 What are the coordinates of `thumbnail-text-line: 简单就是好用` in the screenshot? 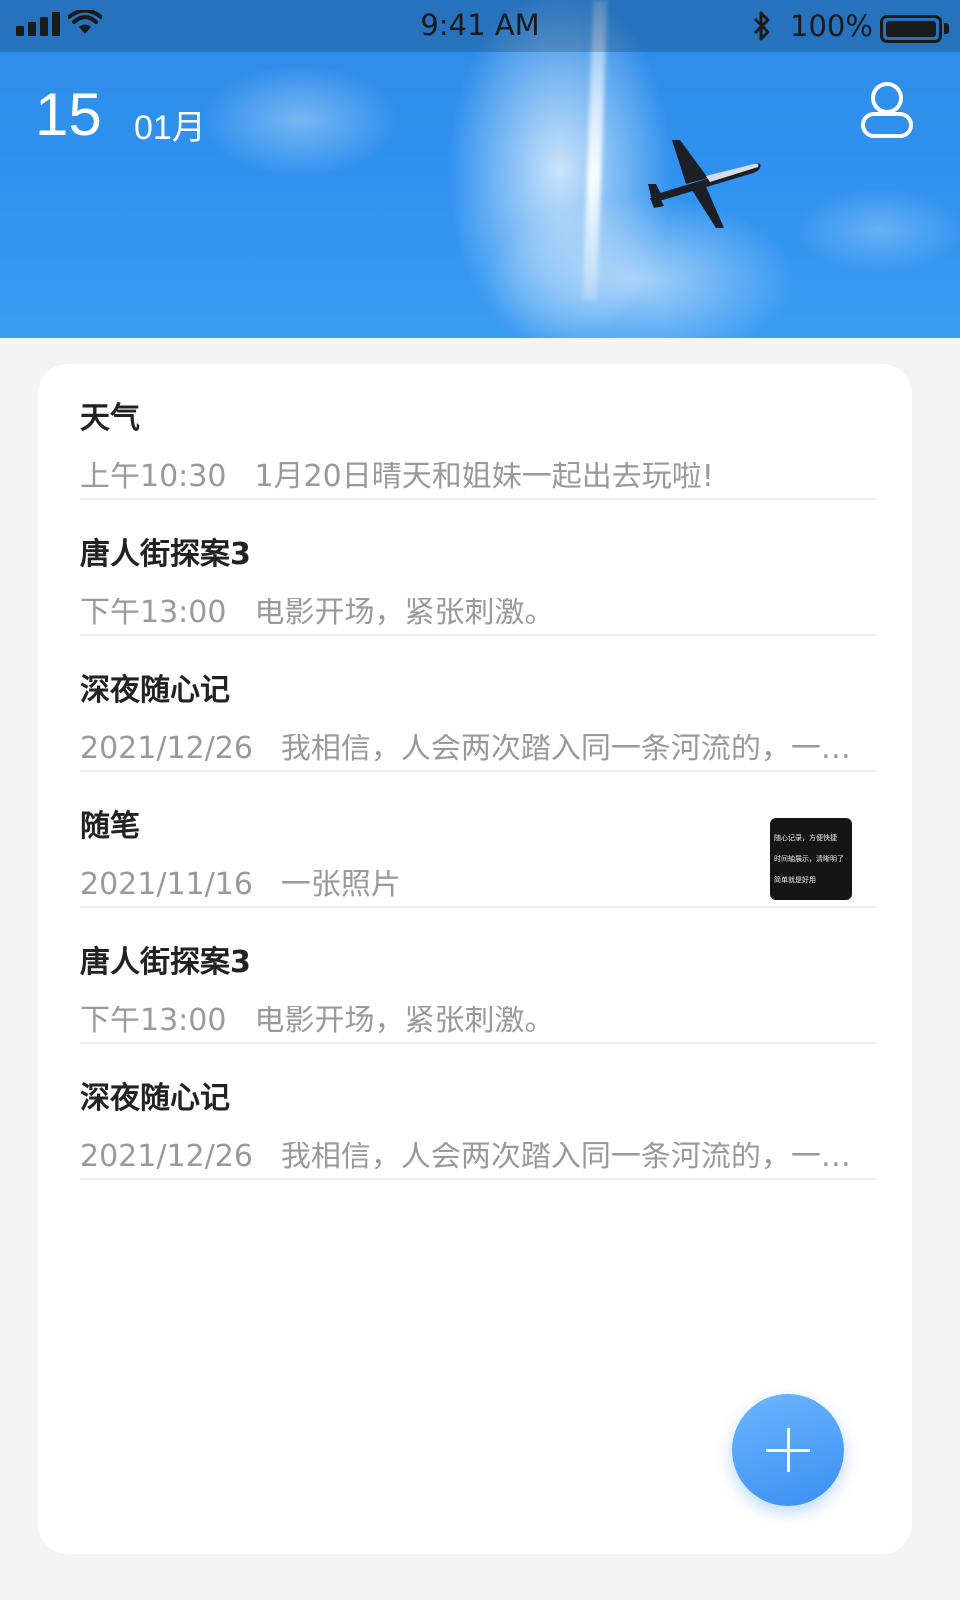 It's located at (795, 880).